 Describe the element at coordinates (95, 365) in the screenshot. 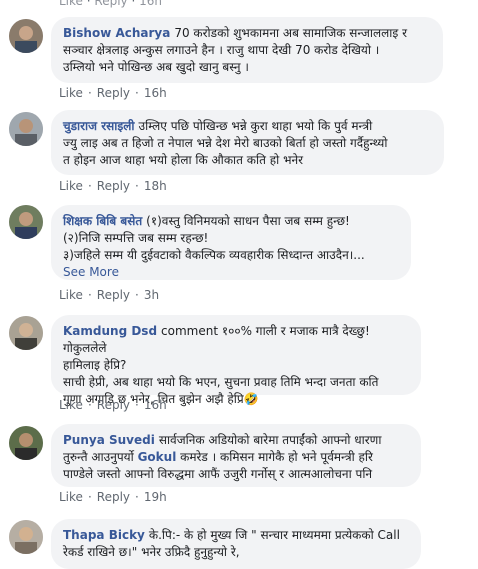

I see `comment-text: हामिलाइ हेप्रि?` at that location.